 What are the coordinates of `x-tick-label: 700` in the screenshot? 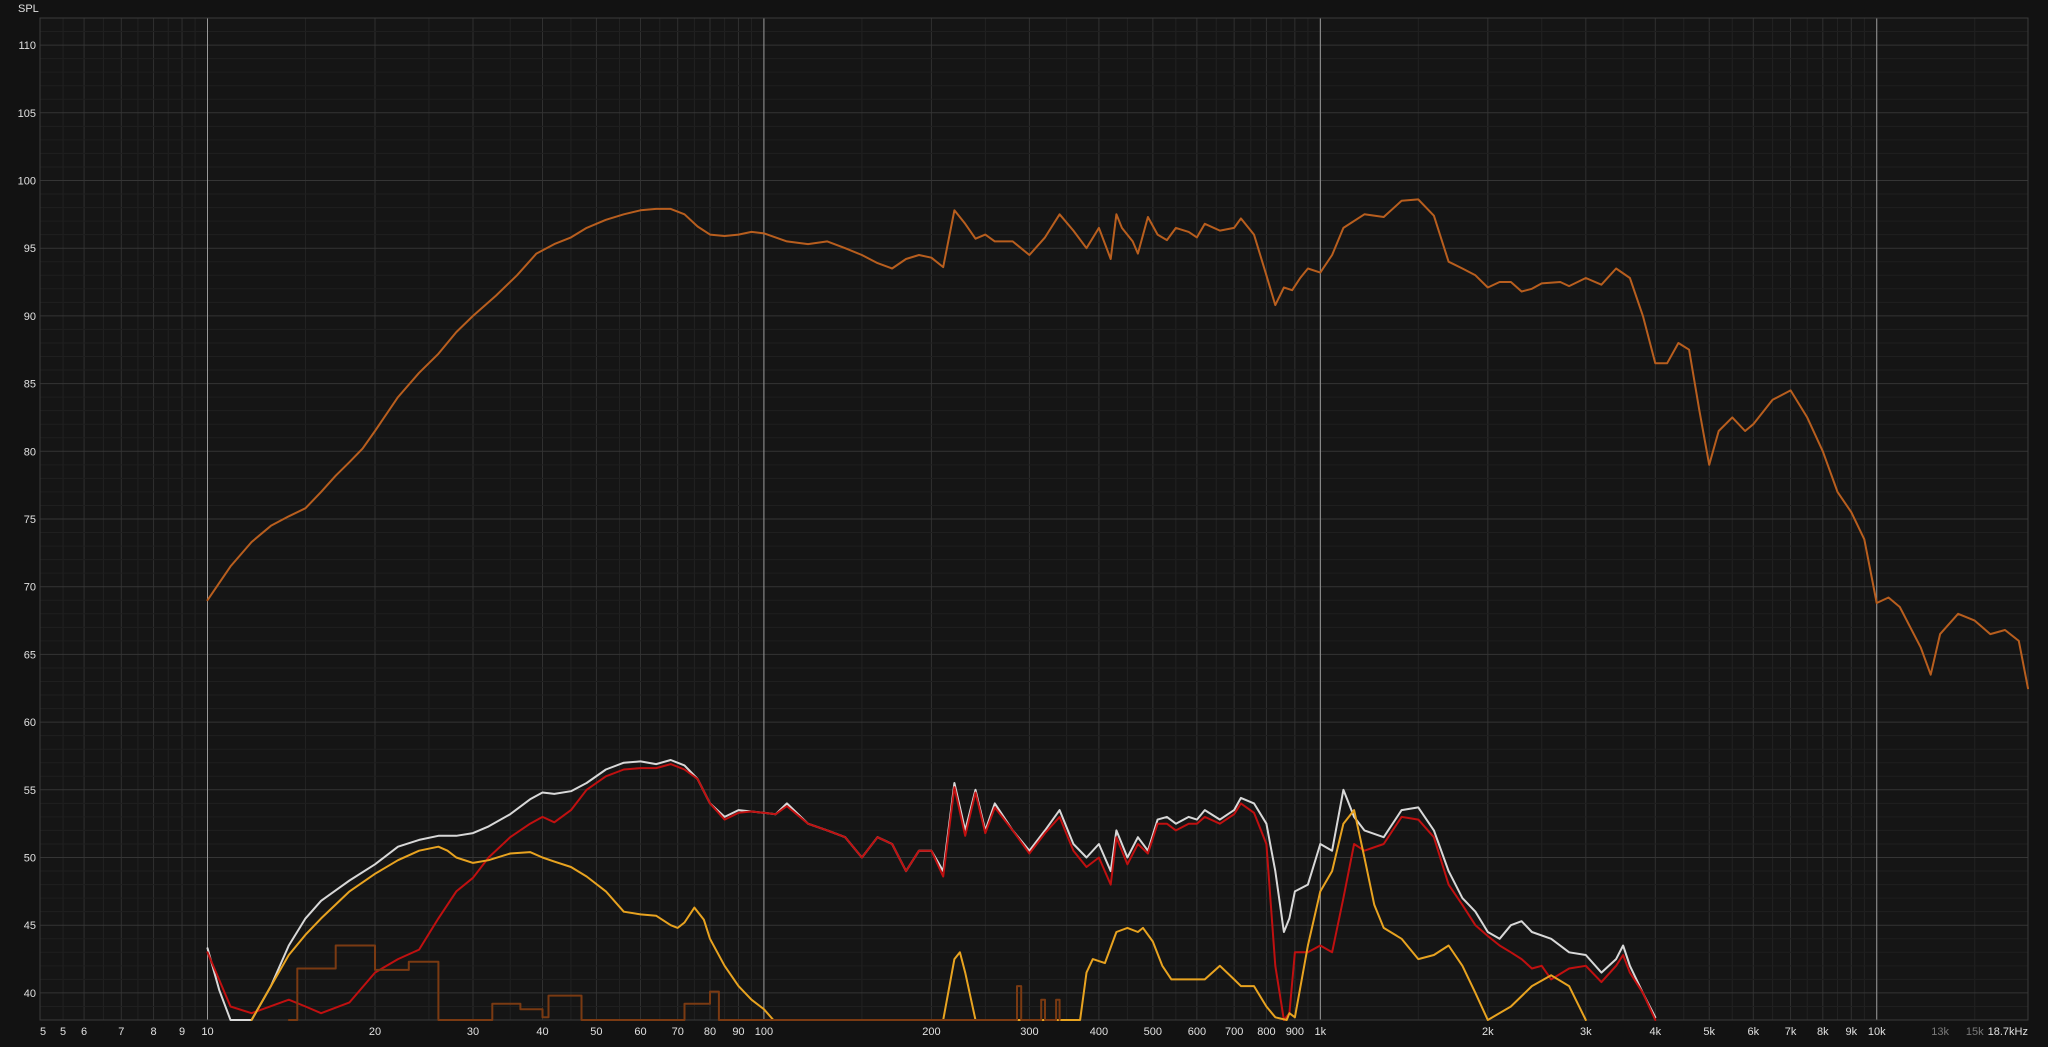 It's located at (1234, 1032).